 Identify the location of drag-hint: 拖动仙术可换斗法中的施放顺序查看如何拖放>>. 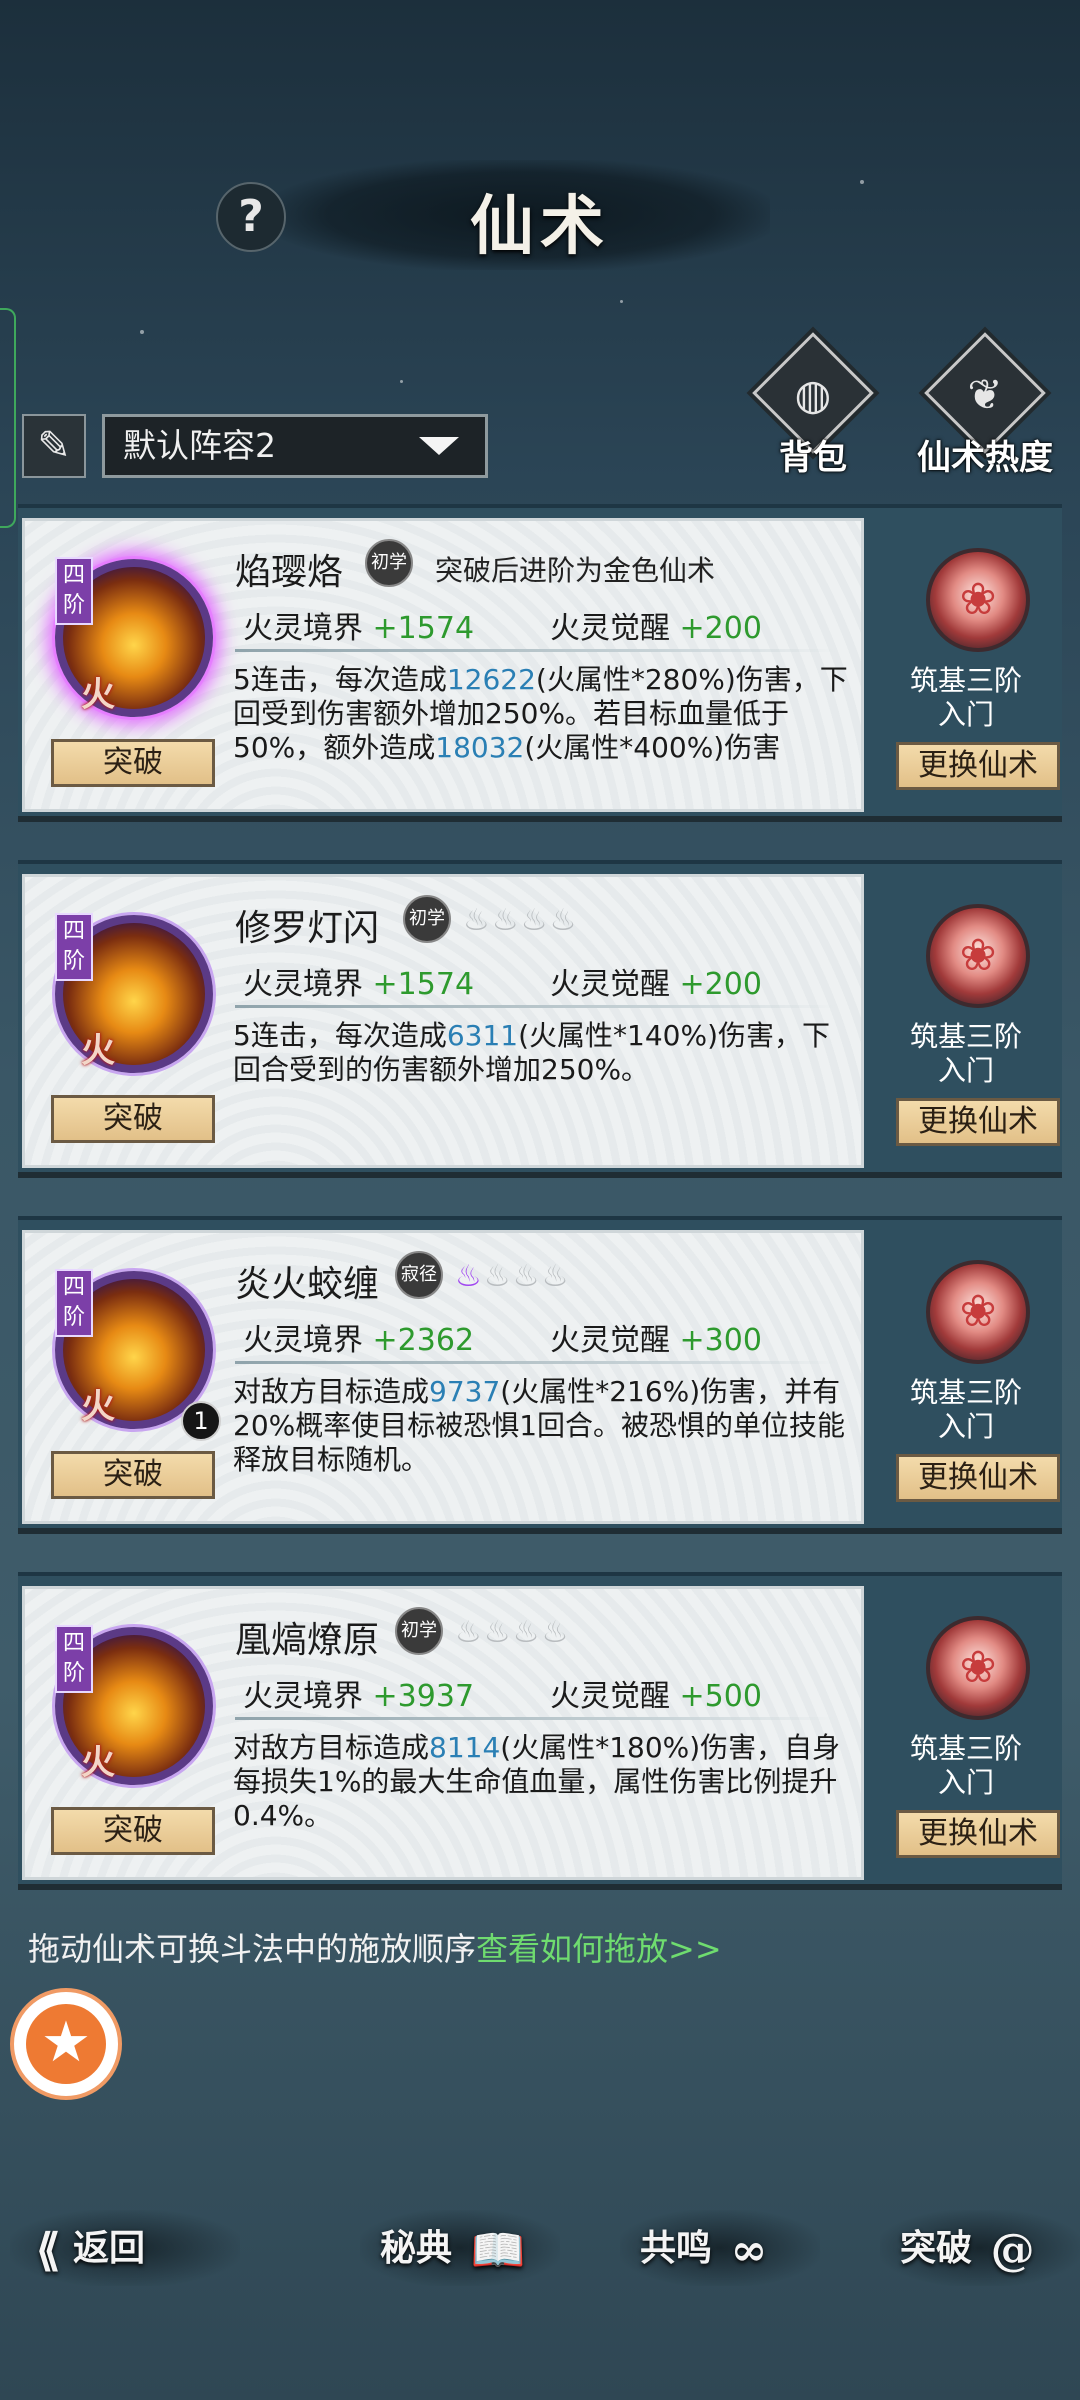
(375, 1947).